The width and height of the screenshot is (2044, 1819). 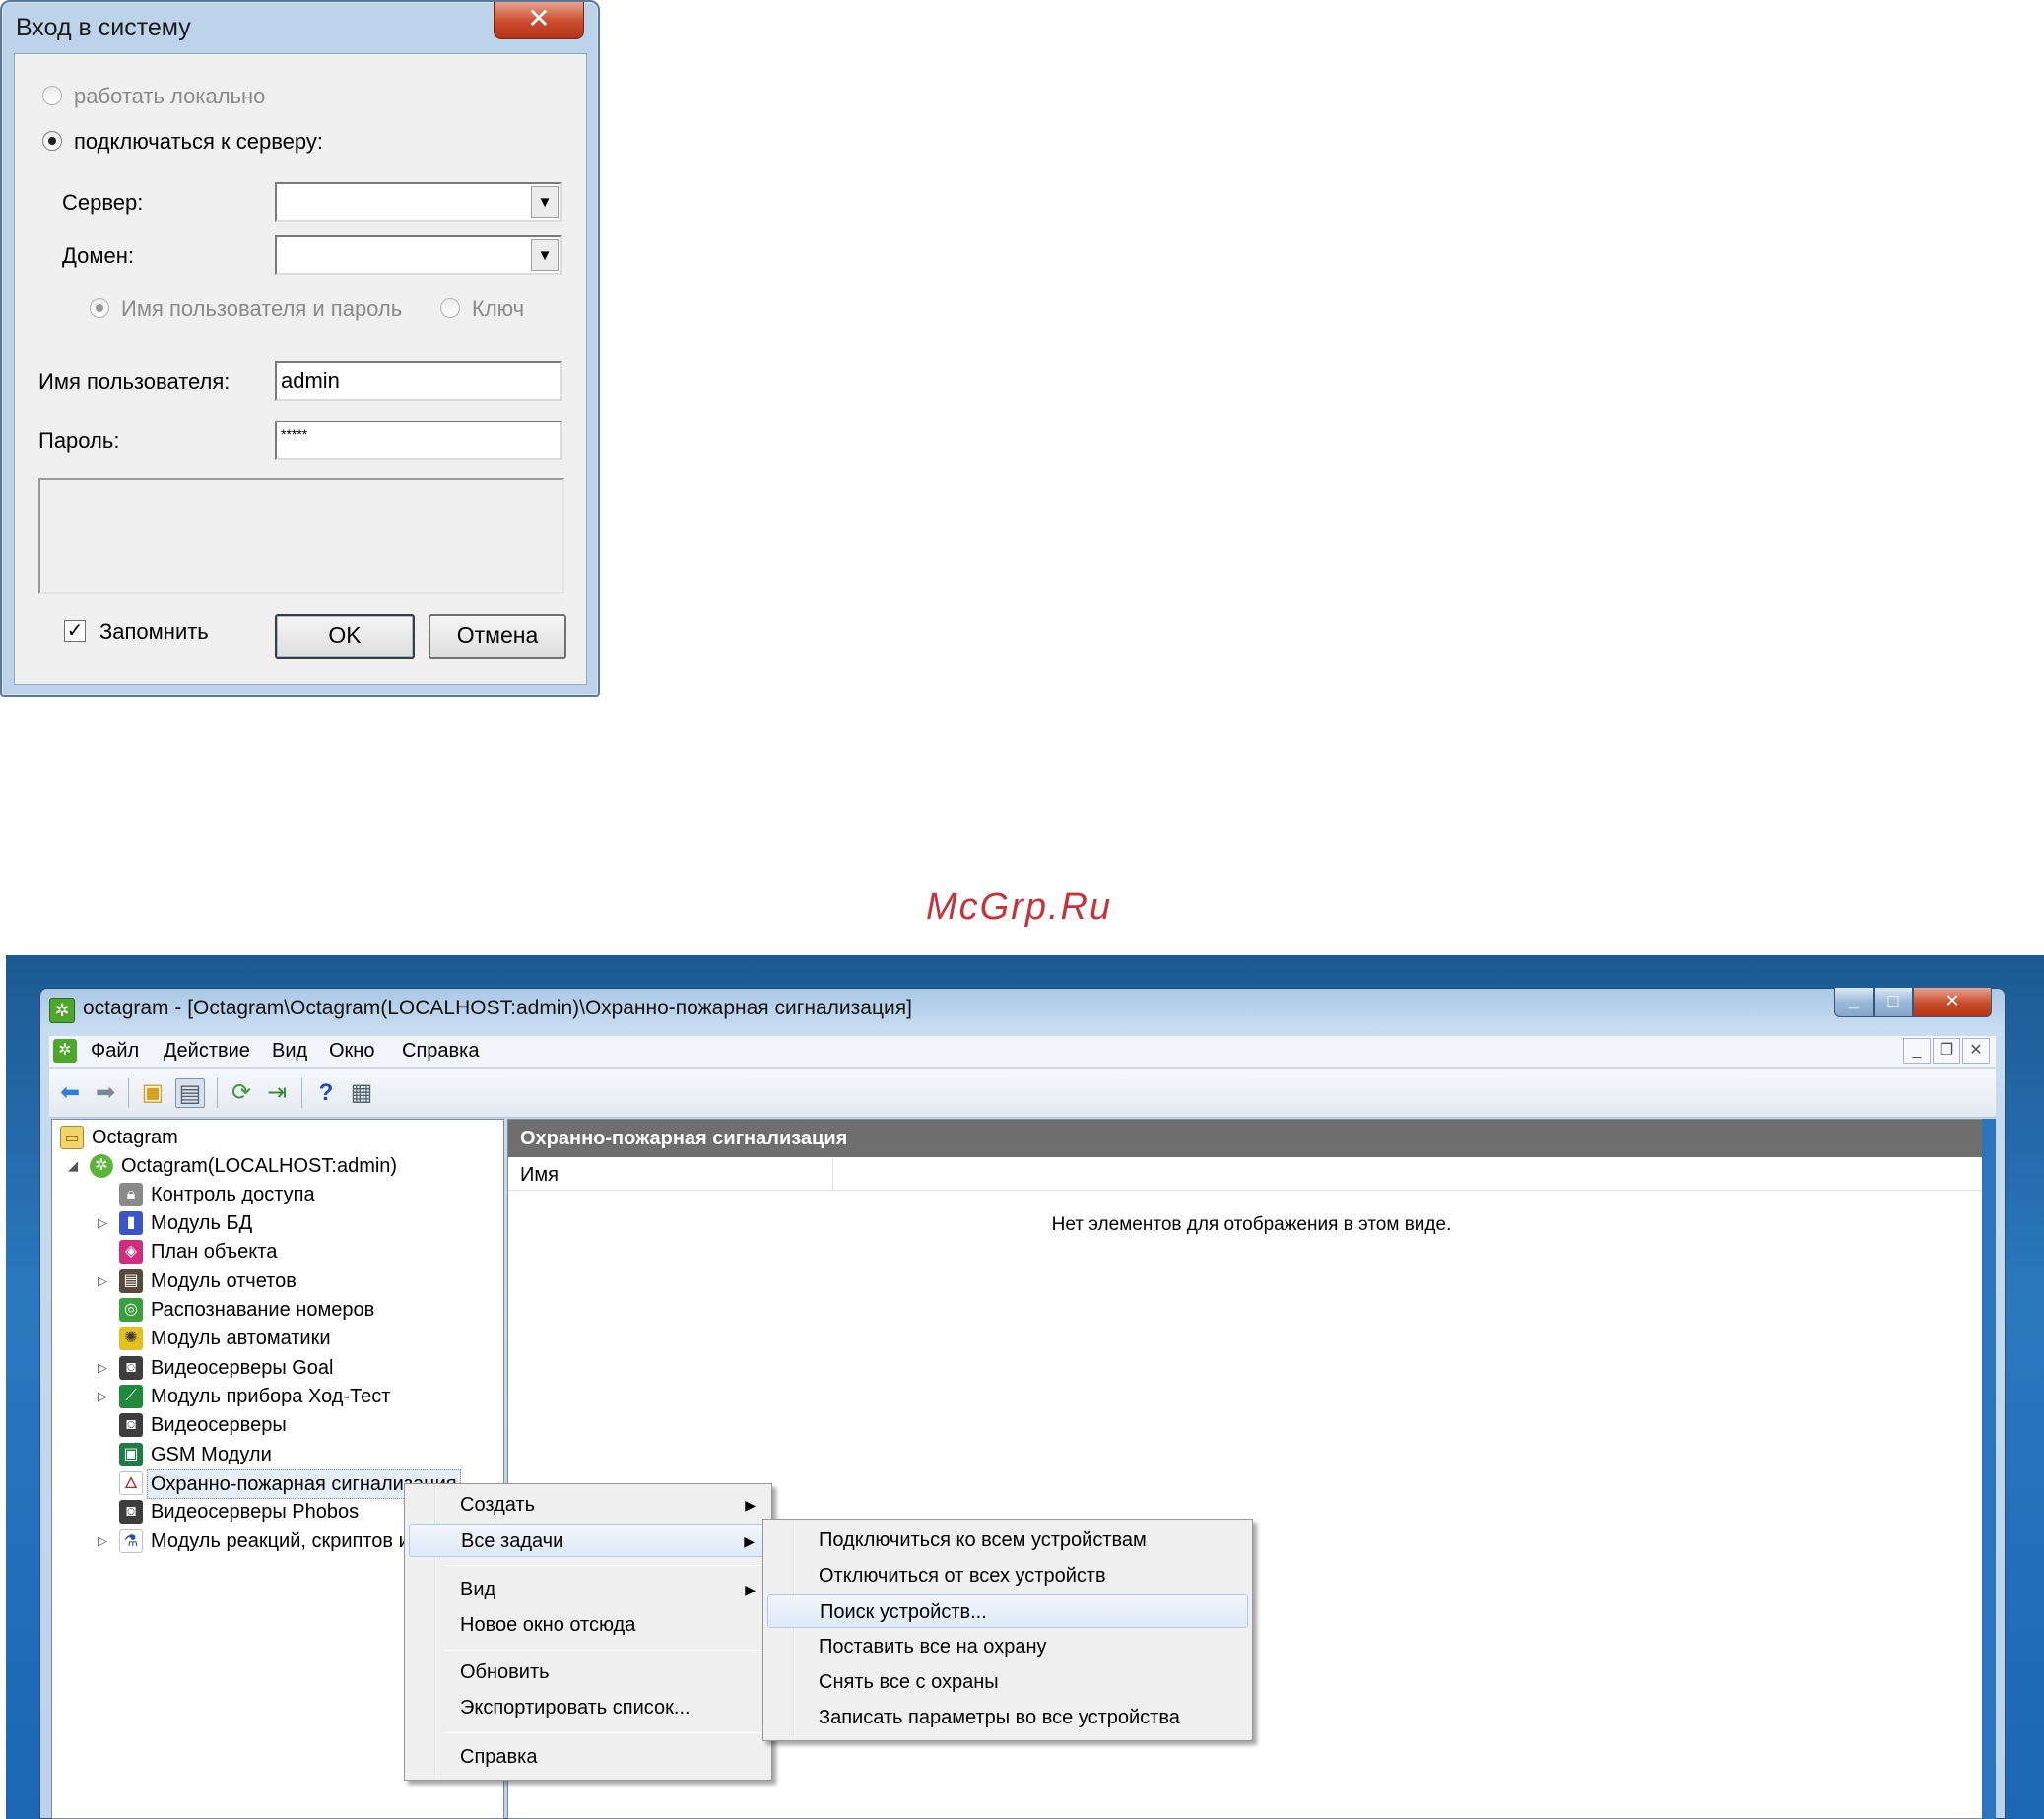 What do you see at coordinates (301, 536) in the screenshot?
I see `status-message-area` at bounding box center [301, 536].